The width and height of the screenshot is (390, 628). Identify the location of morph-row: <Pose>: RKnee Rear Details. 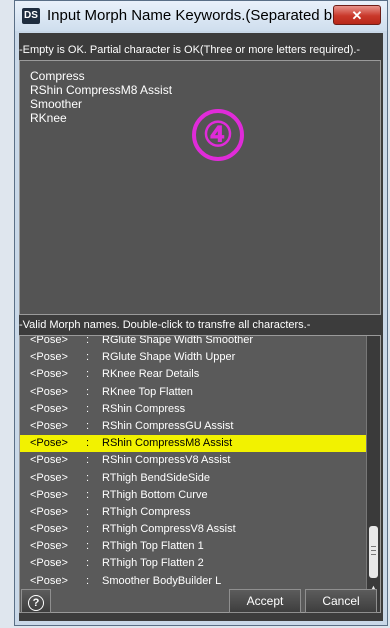
(193, 374).